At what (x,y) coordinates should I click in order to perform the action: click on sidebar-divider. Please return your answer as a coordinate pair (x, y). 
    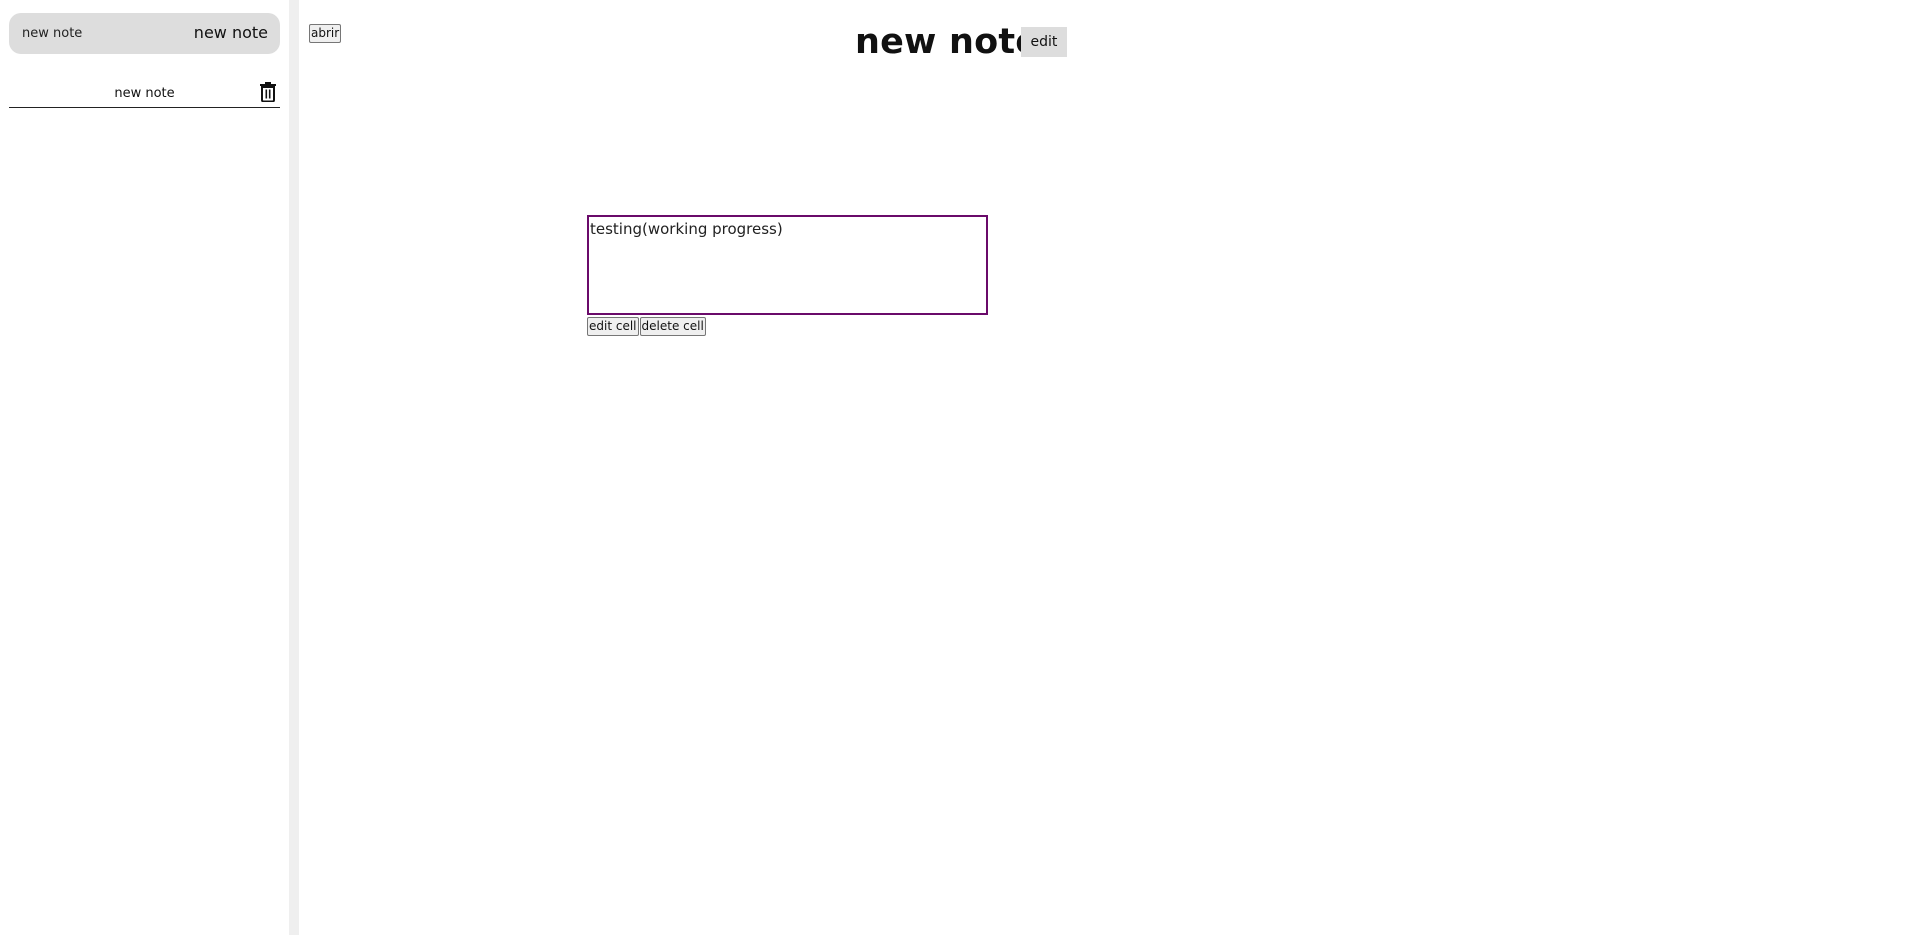
    Looking at the image, I should click on (294, 467).